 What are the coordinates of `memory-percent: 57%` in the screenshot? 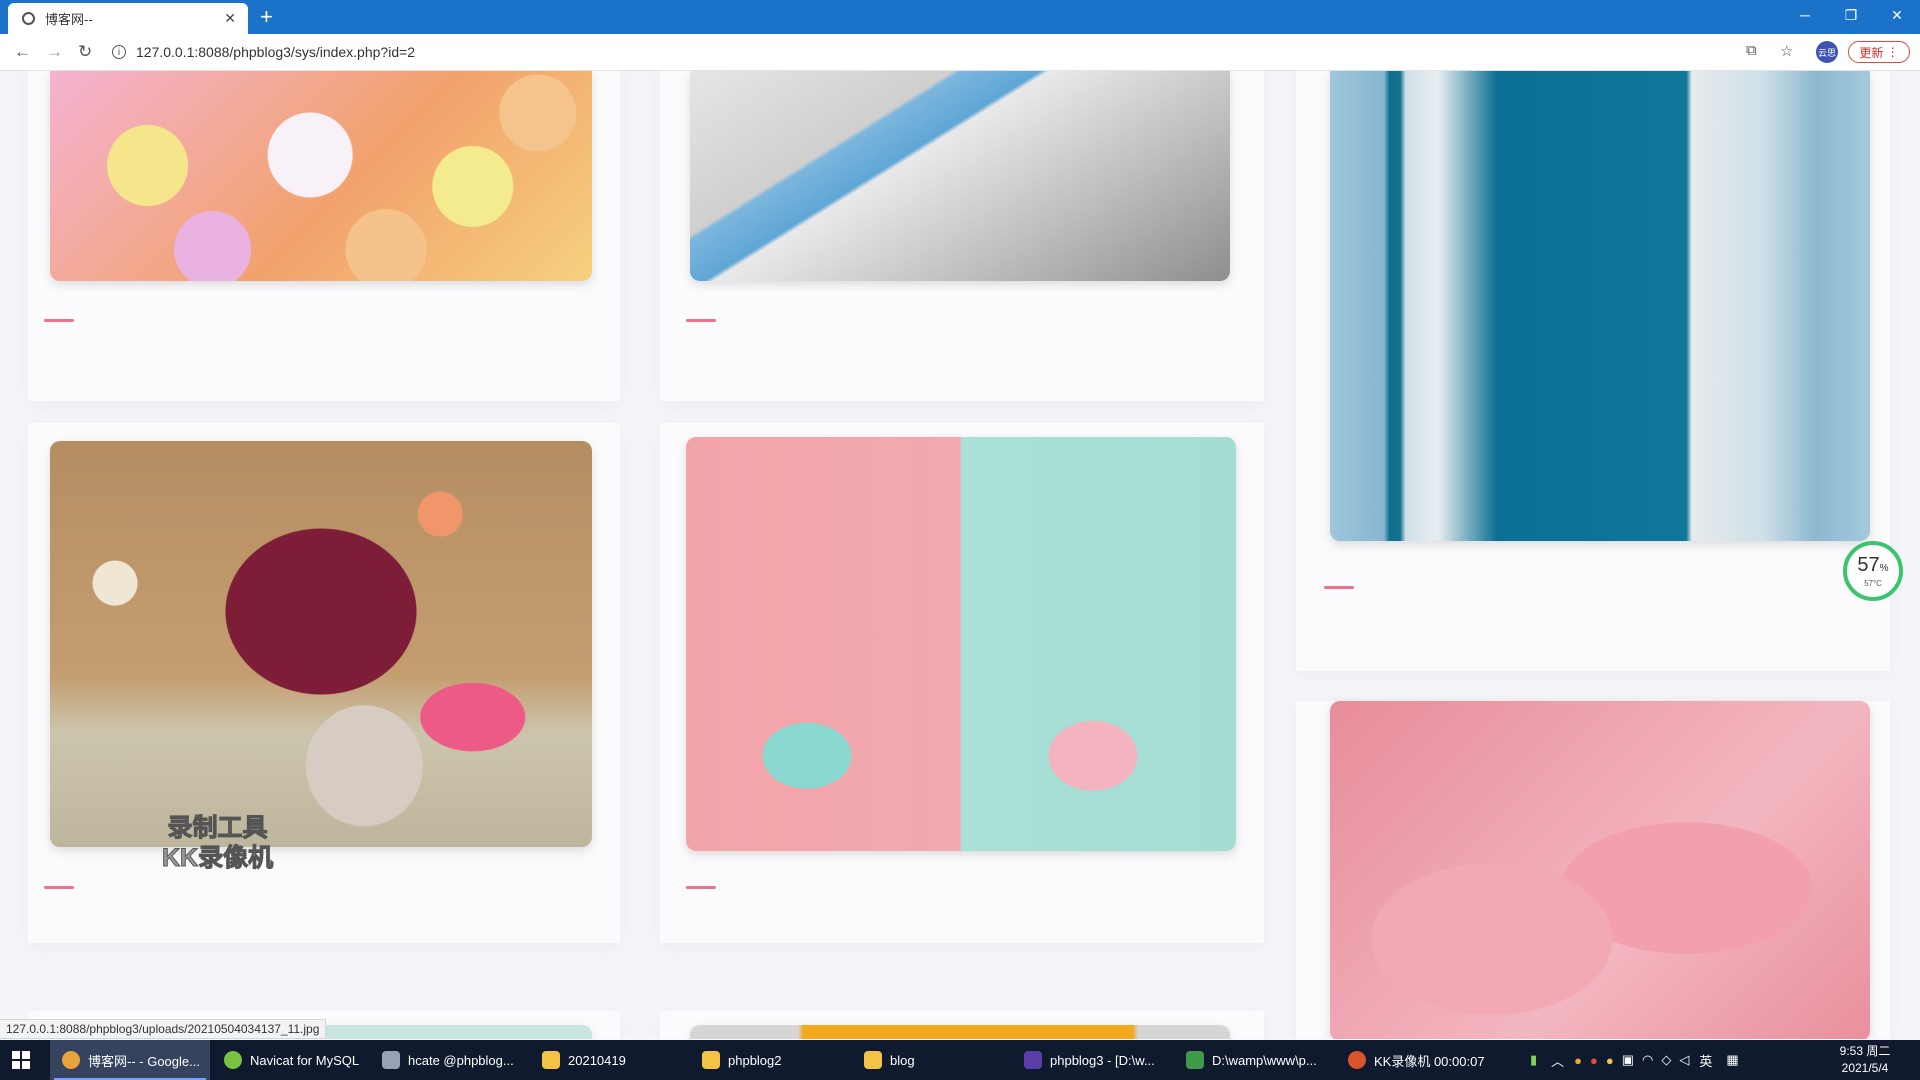 It's located at (1872, 567).